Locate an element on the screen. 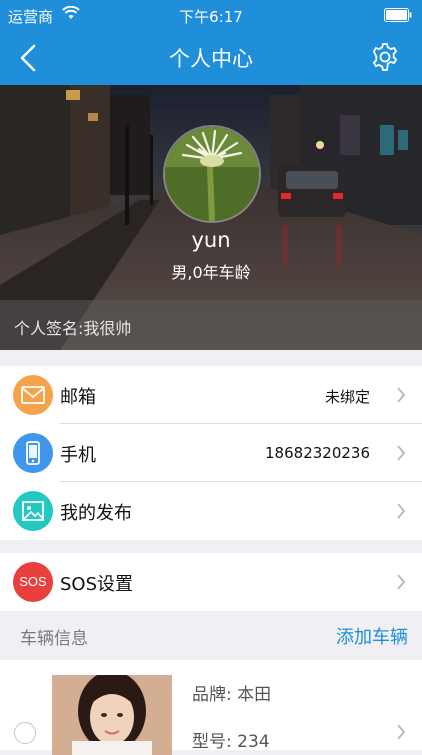 This screenshot has height=755, width=422. status-time: 下午6:17 is located at coordinates (211, 17).